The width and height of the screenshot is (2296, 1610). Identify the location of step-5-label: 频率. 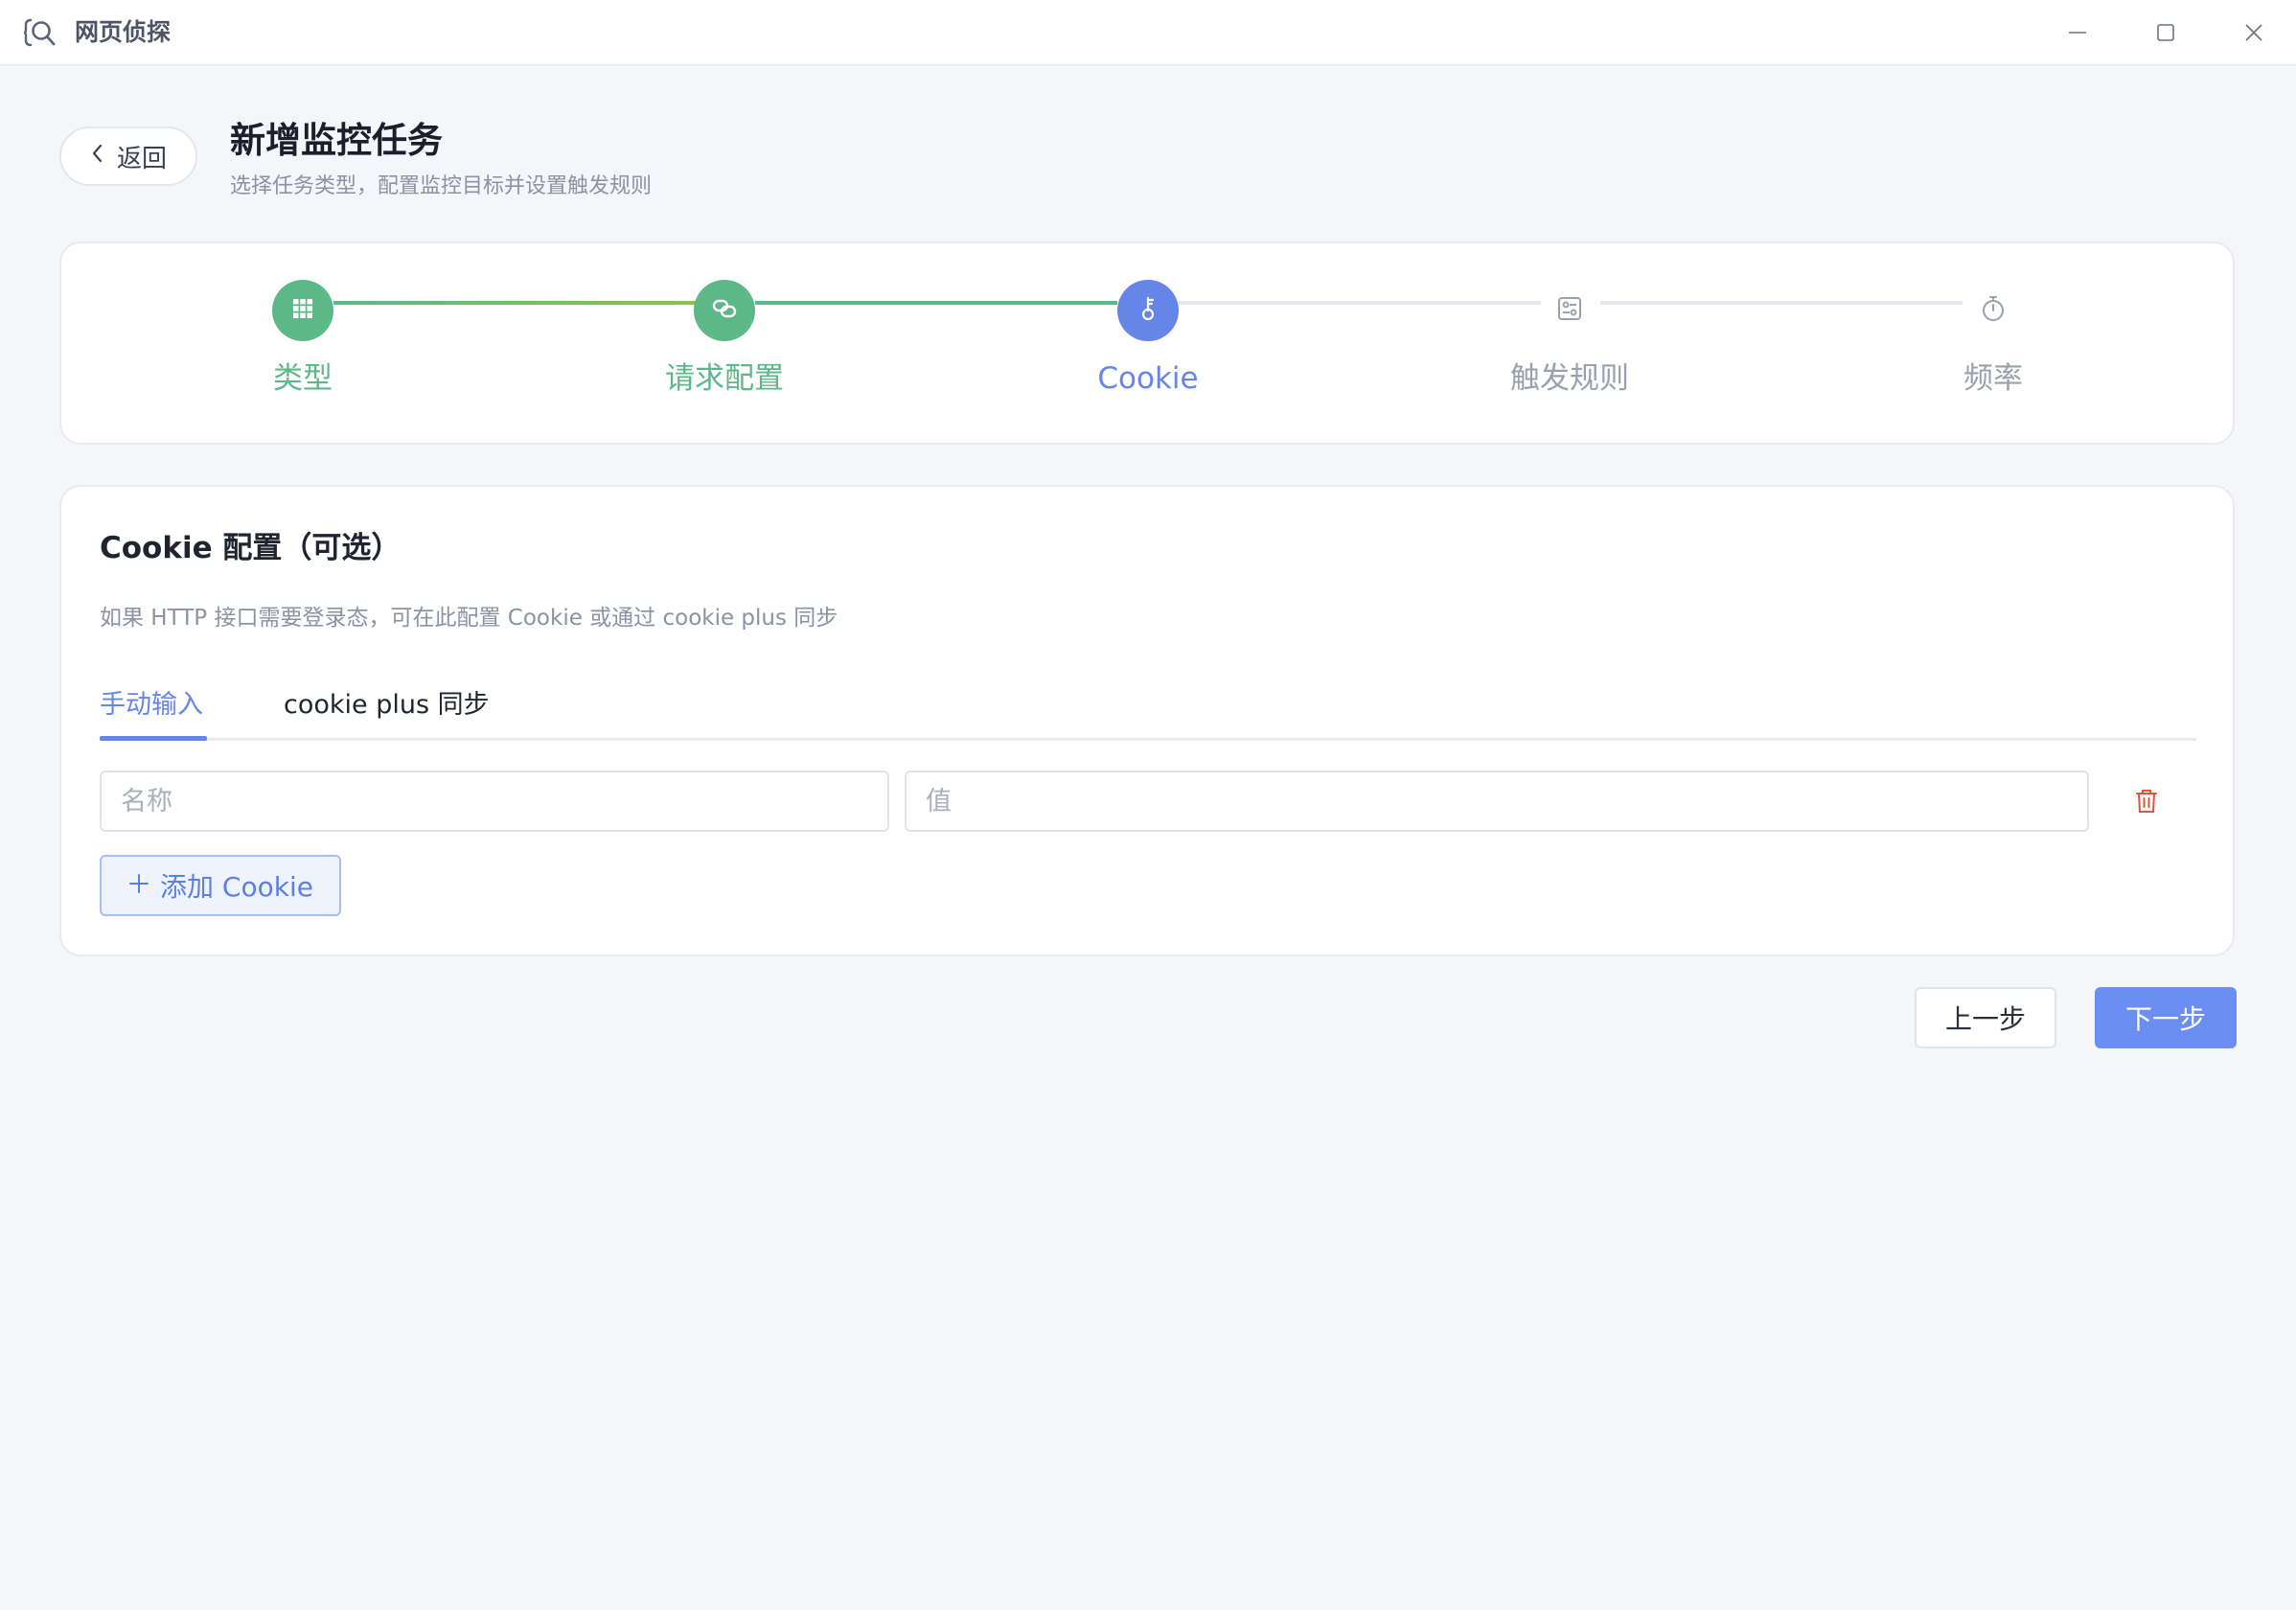
(1993, 378).